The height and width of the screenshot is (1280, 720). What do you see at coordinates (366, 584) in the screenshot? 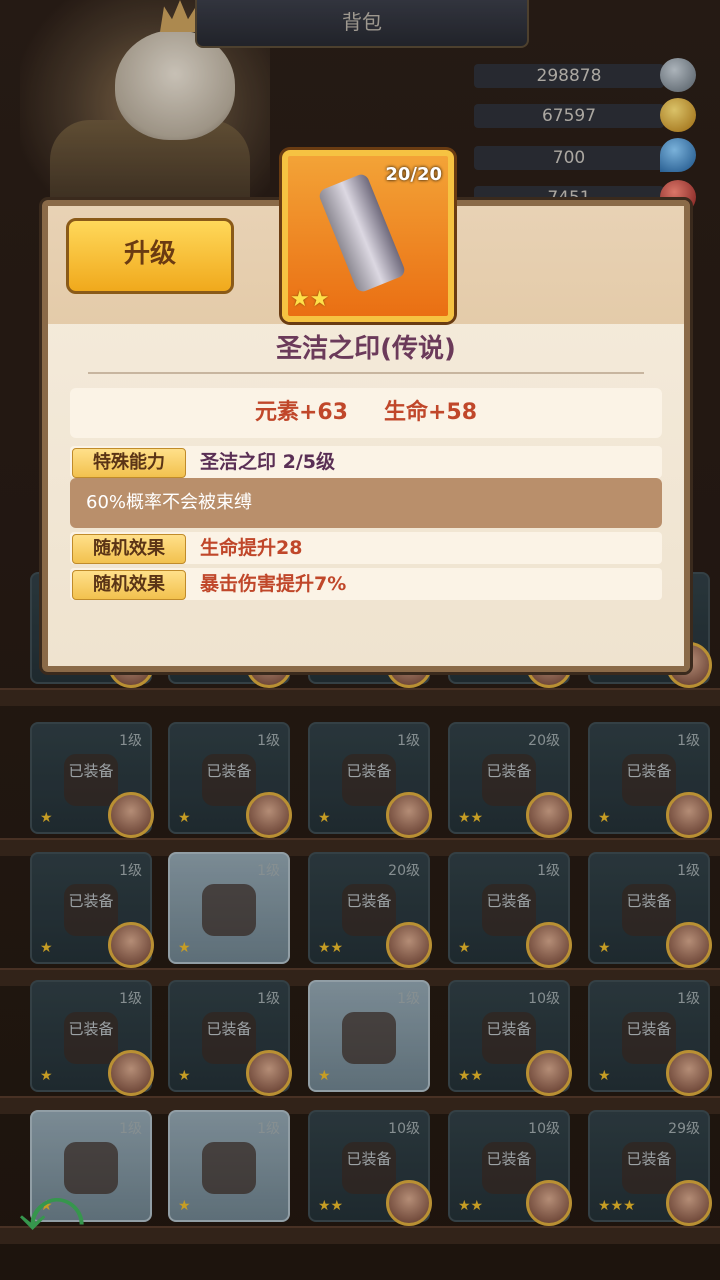
I see `random-effect-row: 随机效果 暴击伤害提升7%` at bounding box center [366, 584].